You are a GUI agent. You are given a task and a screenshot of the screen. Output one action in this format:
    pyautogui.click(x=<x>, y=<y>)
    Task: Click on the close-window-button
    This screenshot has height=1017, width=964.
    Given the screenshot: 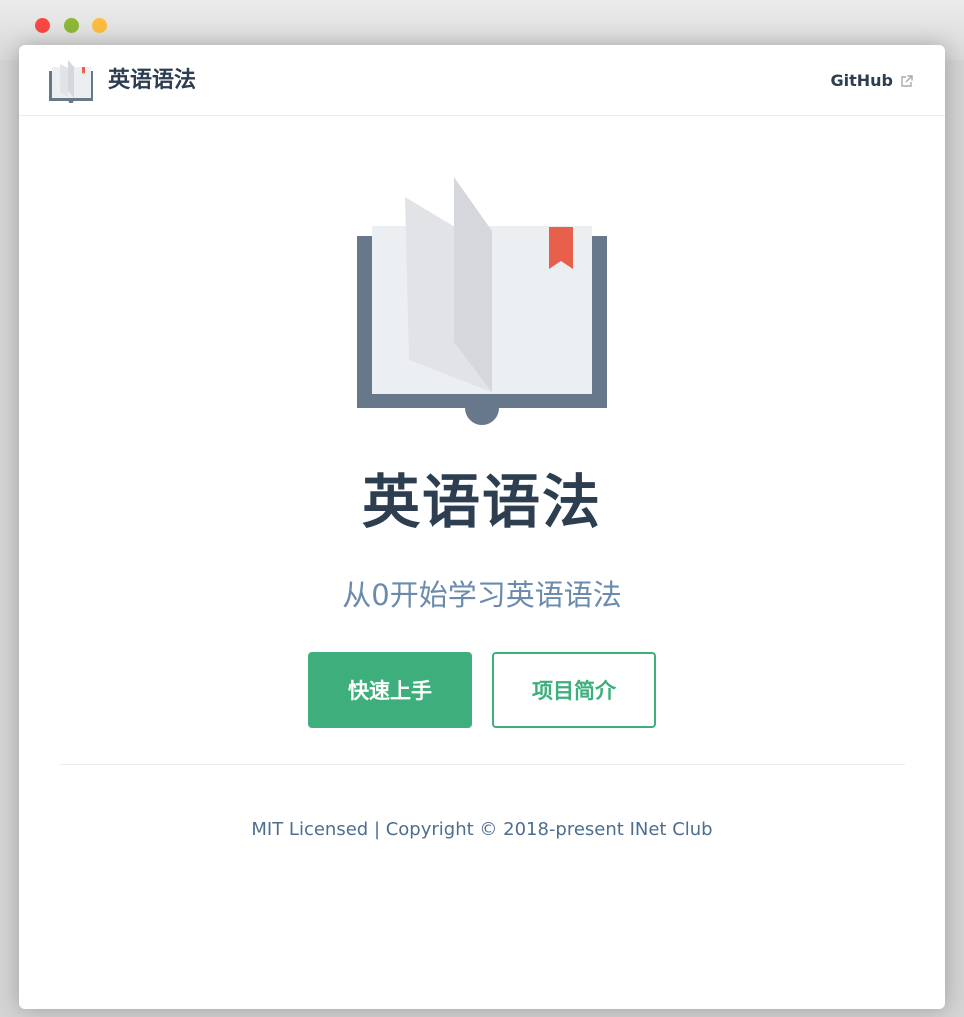 What is the action you would take?
    pyautogui.click(x=42, y=25)
    